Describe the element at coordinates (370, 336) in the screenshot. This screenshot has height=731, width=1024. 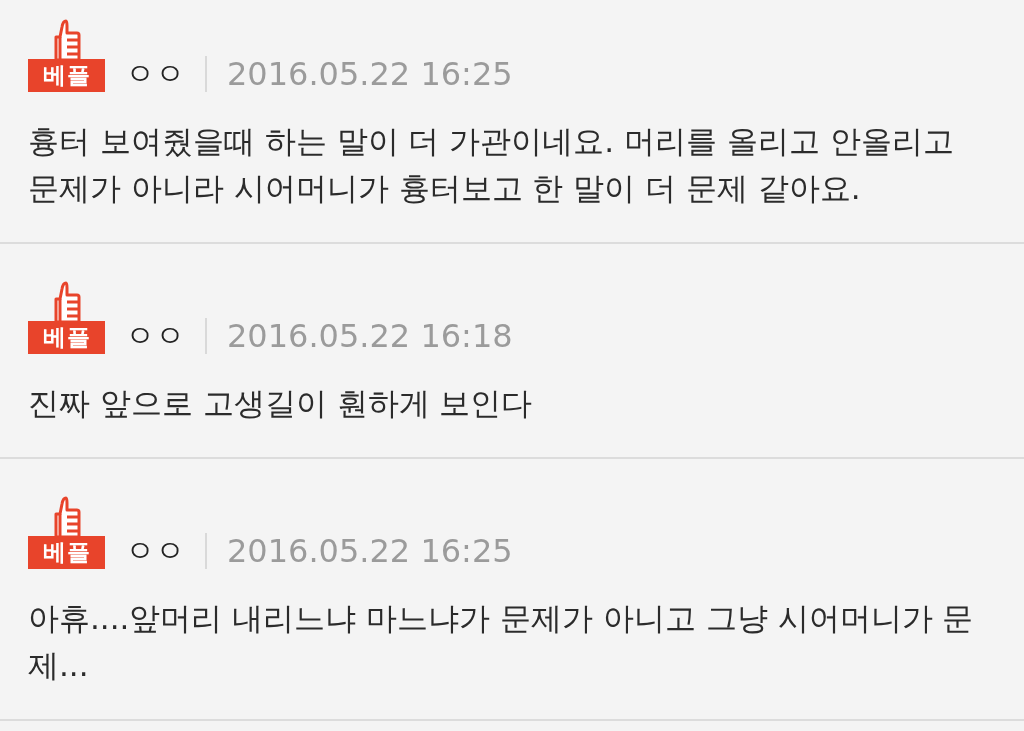
I see `comment-timestamp: 2016.05.22 16:18` at that location.